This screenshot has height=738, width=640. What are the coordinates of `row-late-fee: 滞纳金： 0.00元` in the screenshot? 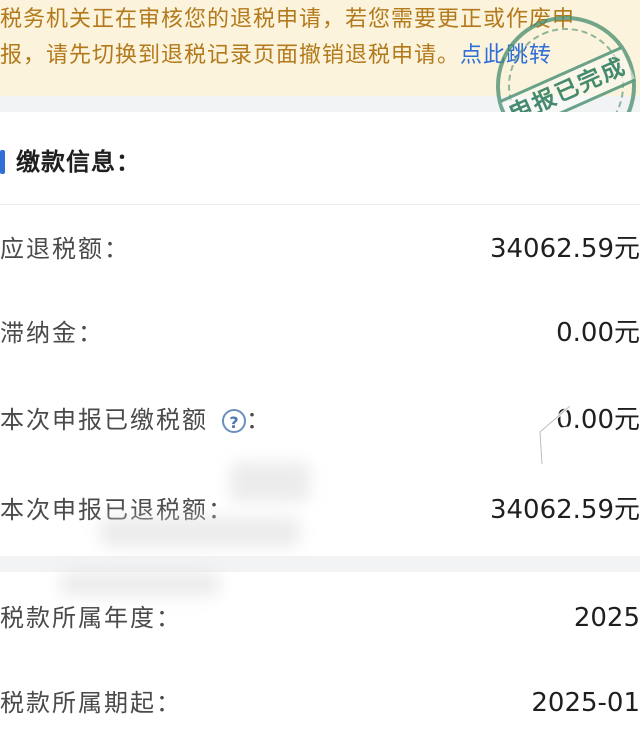 It's located at (320, 333).